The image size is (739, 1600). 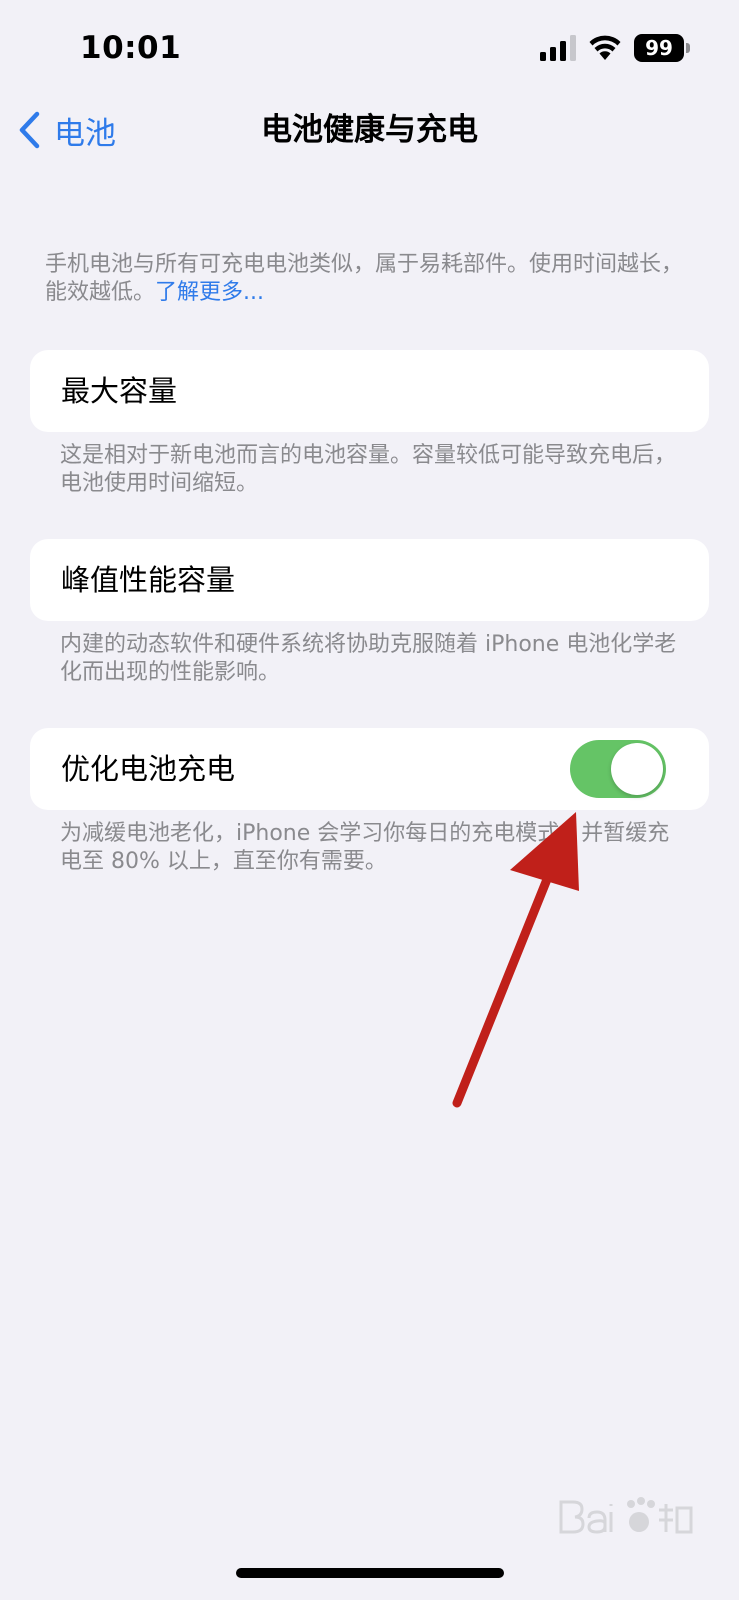 I want to click on intro-body: 手机电池与所有可充电电池类似，属于易耗部件。使用时间越长，能效越低。, so click(x=364, y=278).